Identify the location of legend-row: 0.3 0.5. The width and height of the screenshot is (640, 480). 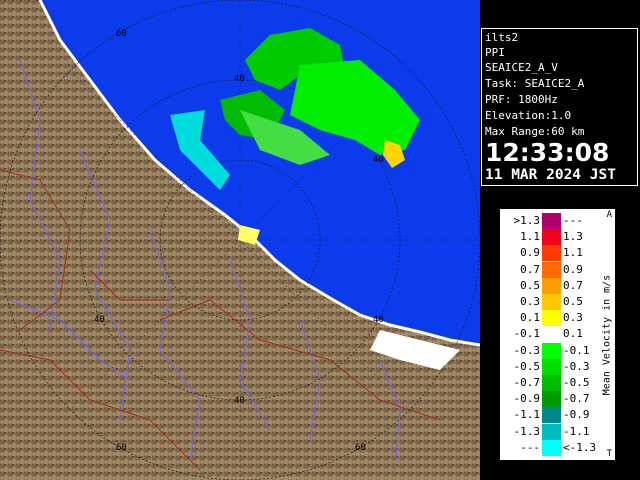
(550, 302).